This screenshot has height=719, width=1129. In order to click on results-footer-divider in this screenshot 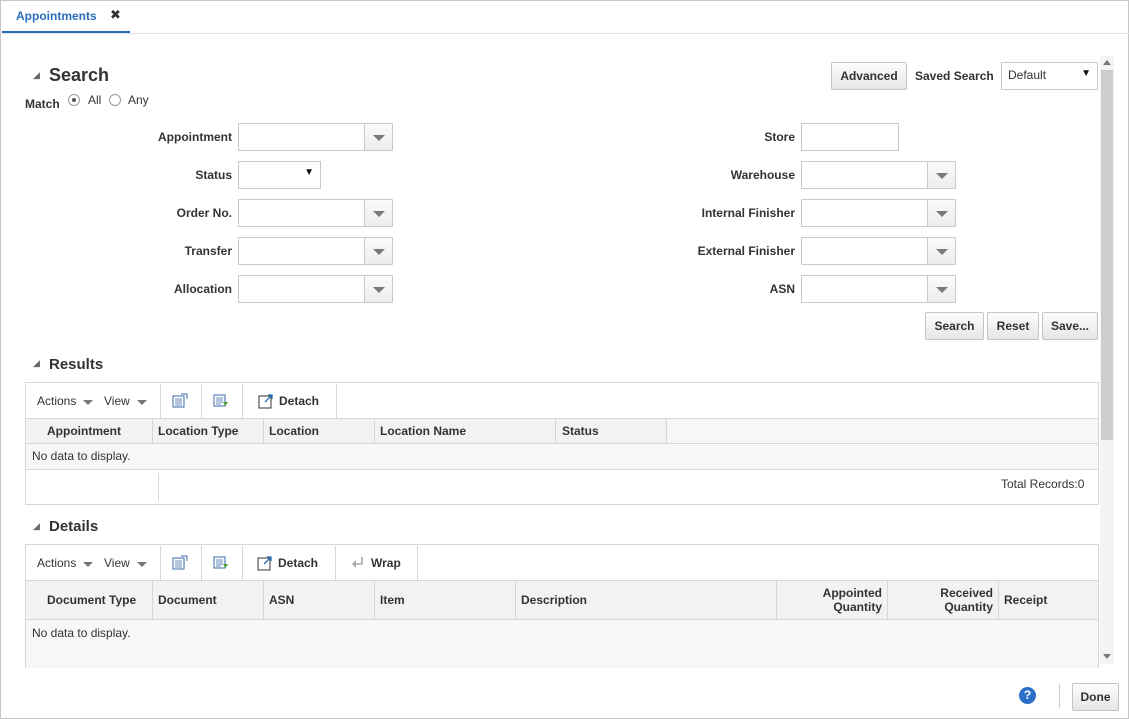, I will do `click(562, 469)`.